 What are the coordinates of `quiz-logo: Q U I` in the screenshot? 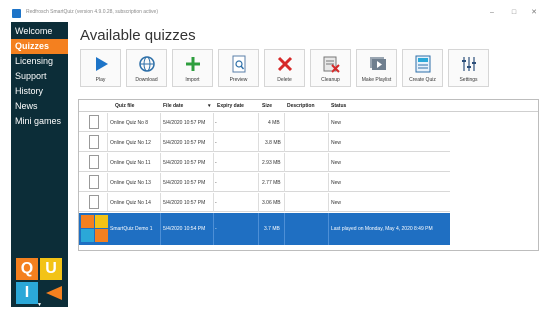 It's located at (40, 282).